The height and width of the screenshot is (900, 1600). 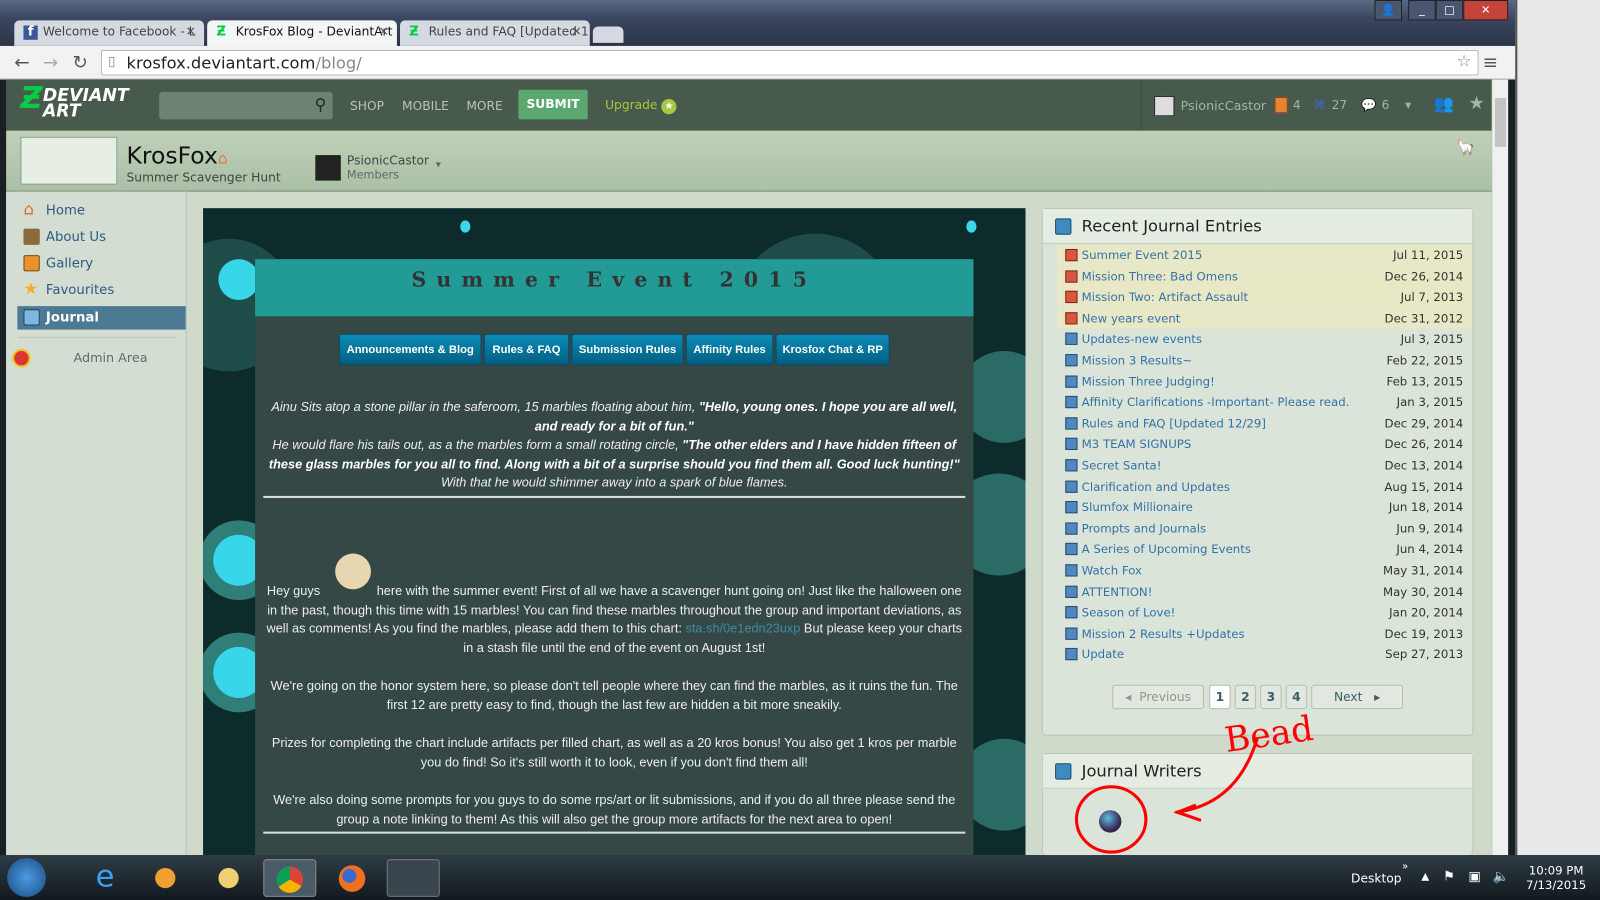 I want to click on reload-icon: ↻, so click(x=79, y=62).